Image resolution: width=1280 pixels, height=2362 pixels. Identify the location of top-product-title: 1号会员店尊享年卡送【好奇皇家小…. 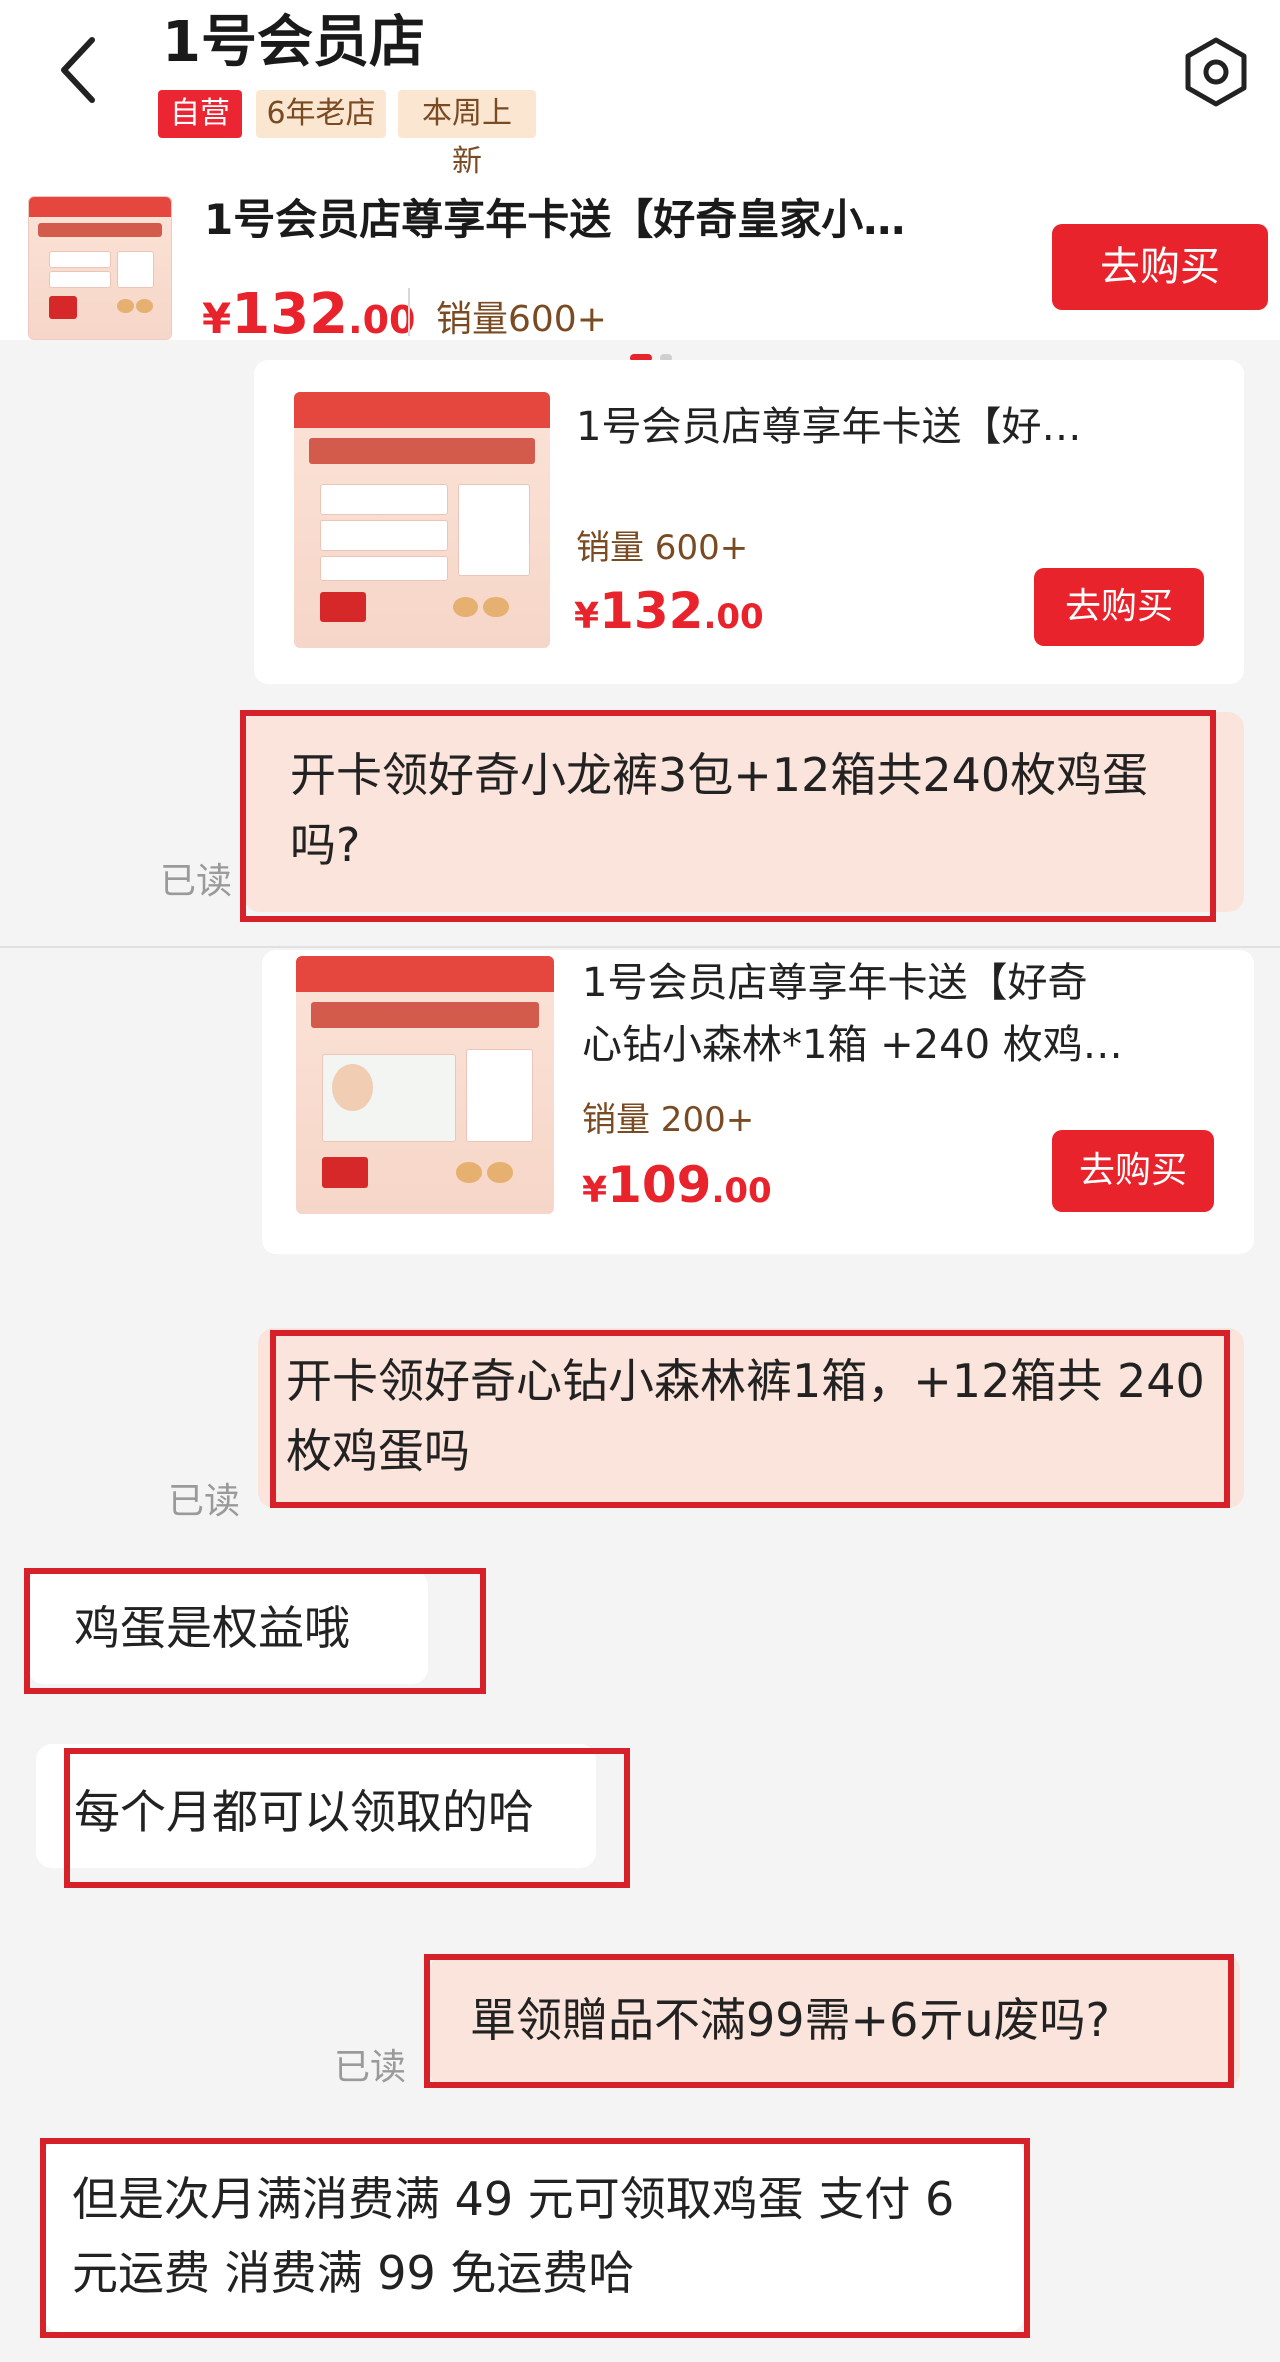
(614, 220).